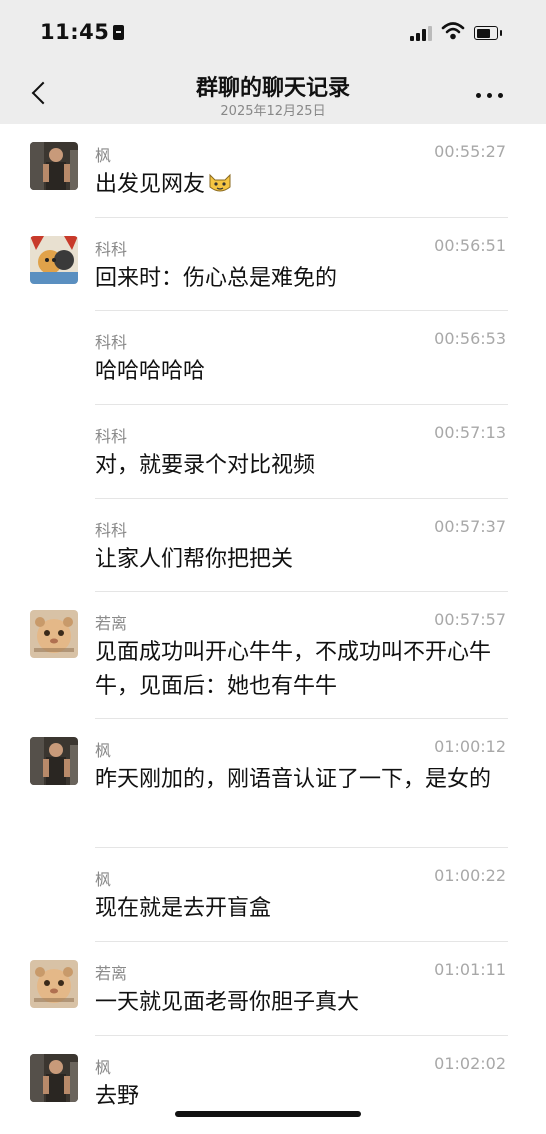  What do you see at coordinates (220, 183) in the screenshot?
I see `cat-face-emoji-icon` at bounding box center [220, 183].